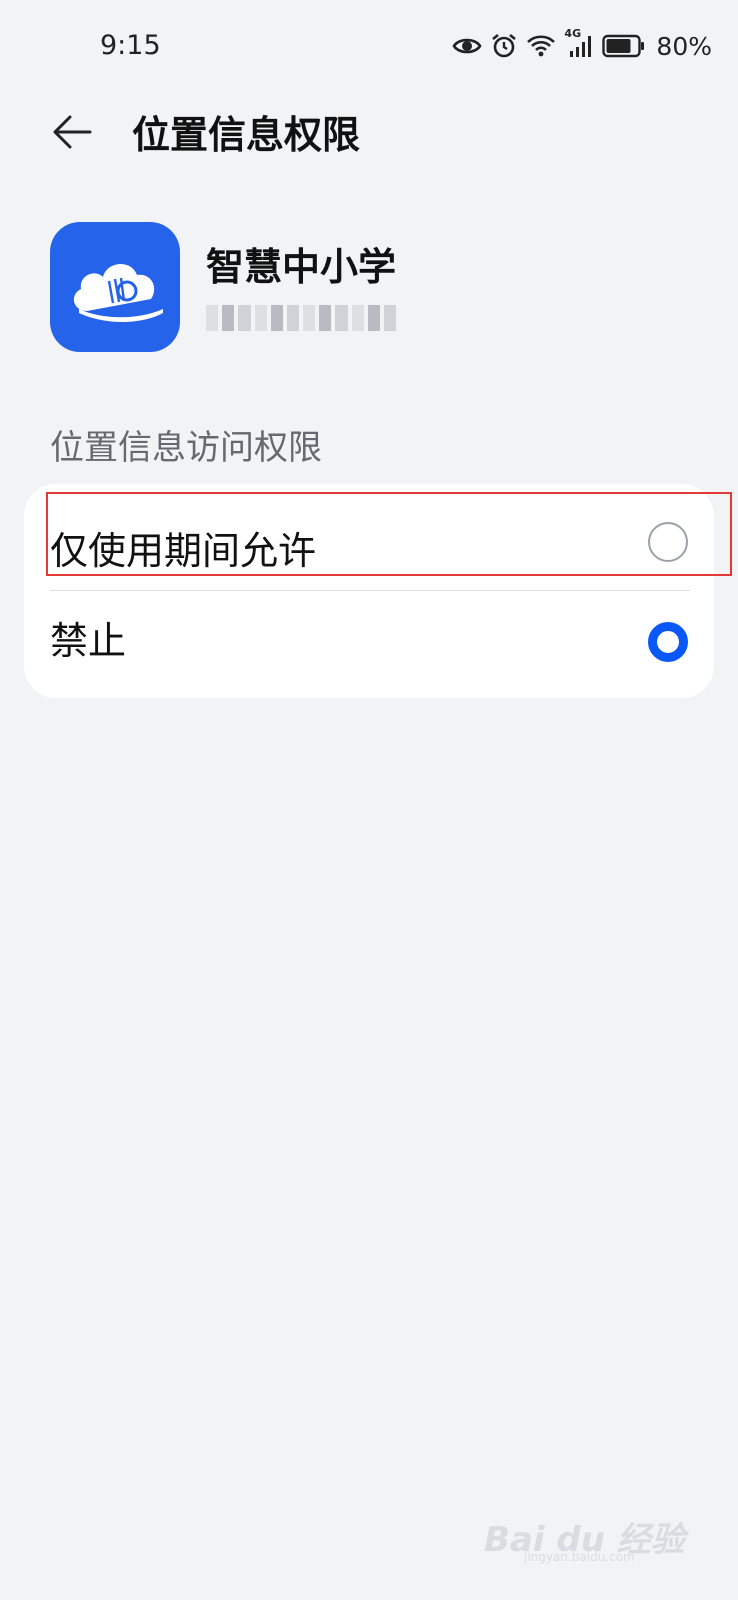 The height and width of the screenshot is (1600, 738). I want to click on status-bar: 9:15 4G 80%, so click(369, 46).